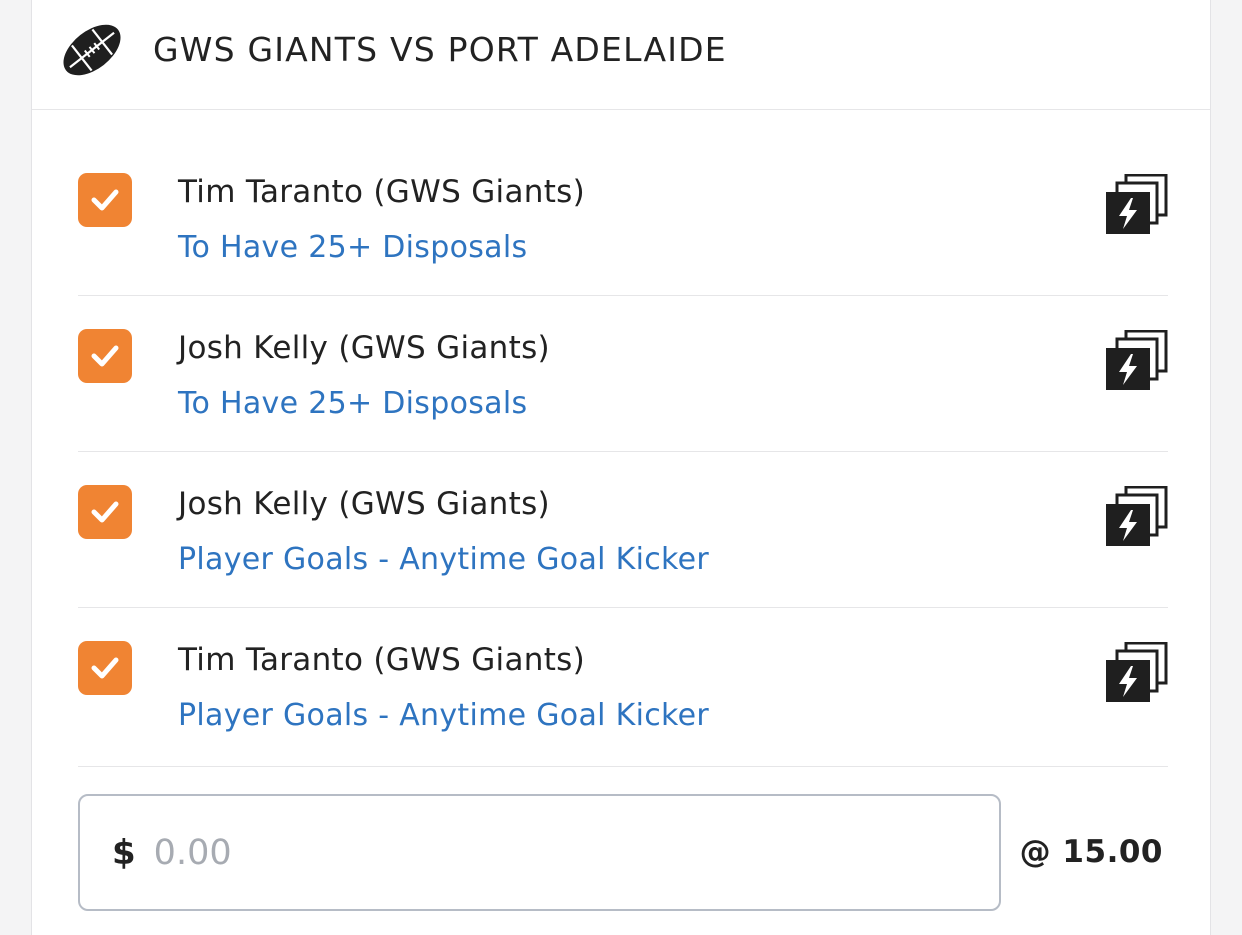 The image size is (1242, 935). Describe the element at coordinates (1091, 852) in the screenshot. I see `odds-value: @ 15.00` at that location.